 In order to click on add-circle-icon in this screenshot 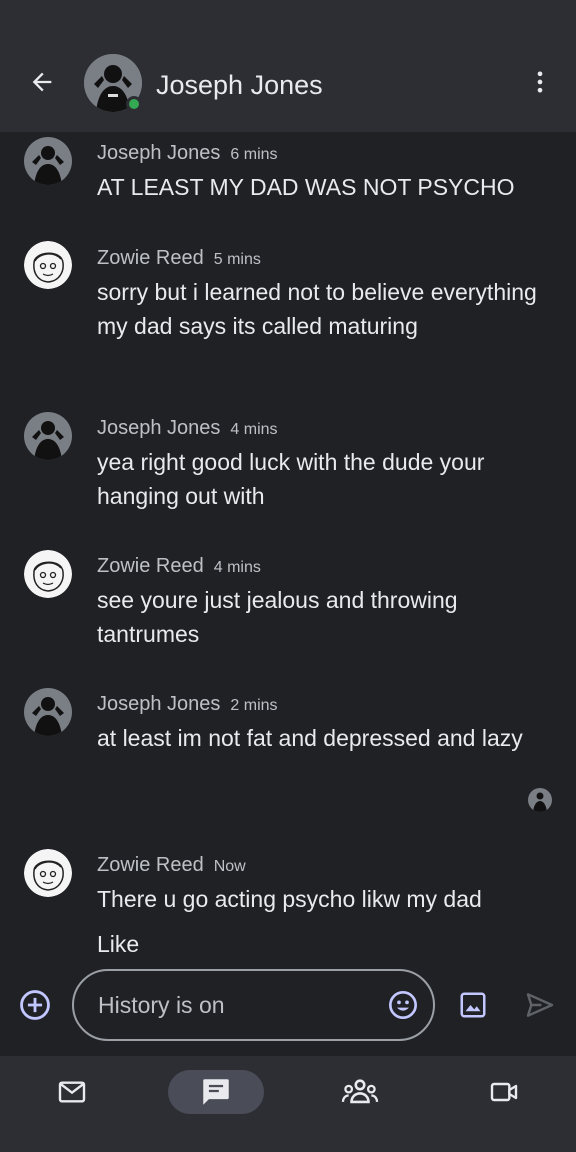, I will do `click(35, 1005)`.